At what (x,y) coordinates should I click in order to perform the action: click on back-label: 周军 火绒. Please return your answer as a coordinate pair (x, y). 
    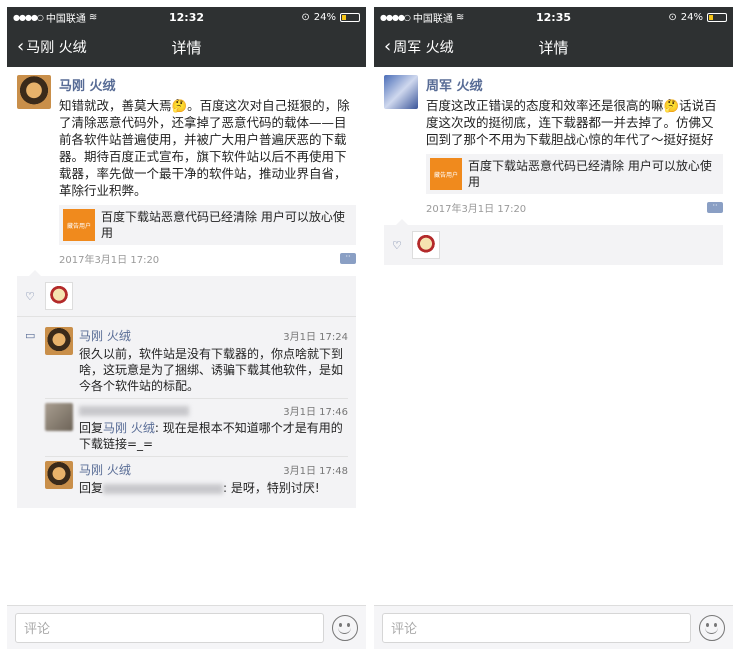
    Looking at the image, I should click on (423, 48).